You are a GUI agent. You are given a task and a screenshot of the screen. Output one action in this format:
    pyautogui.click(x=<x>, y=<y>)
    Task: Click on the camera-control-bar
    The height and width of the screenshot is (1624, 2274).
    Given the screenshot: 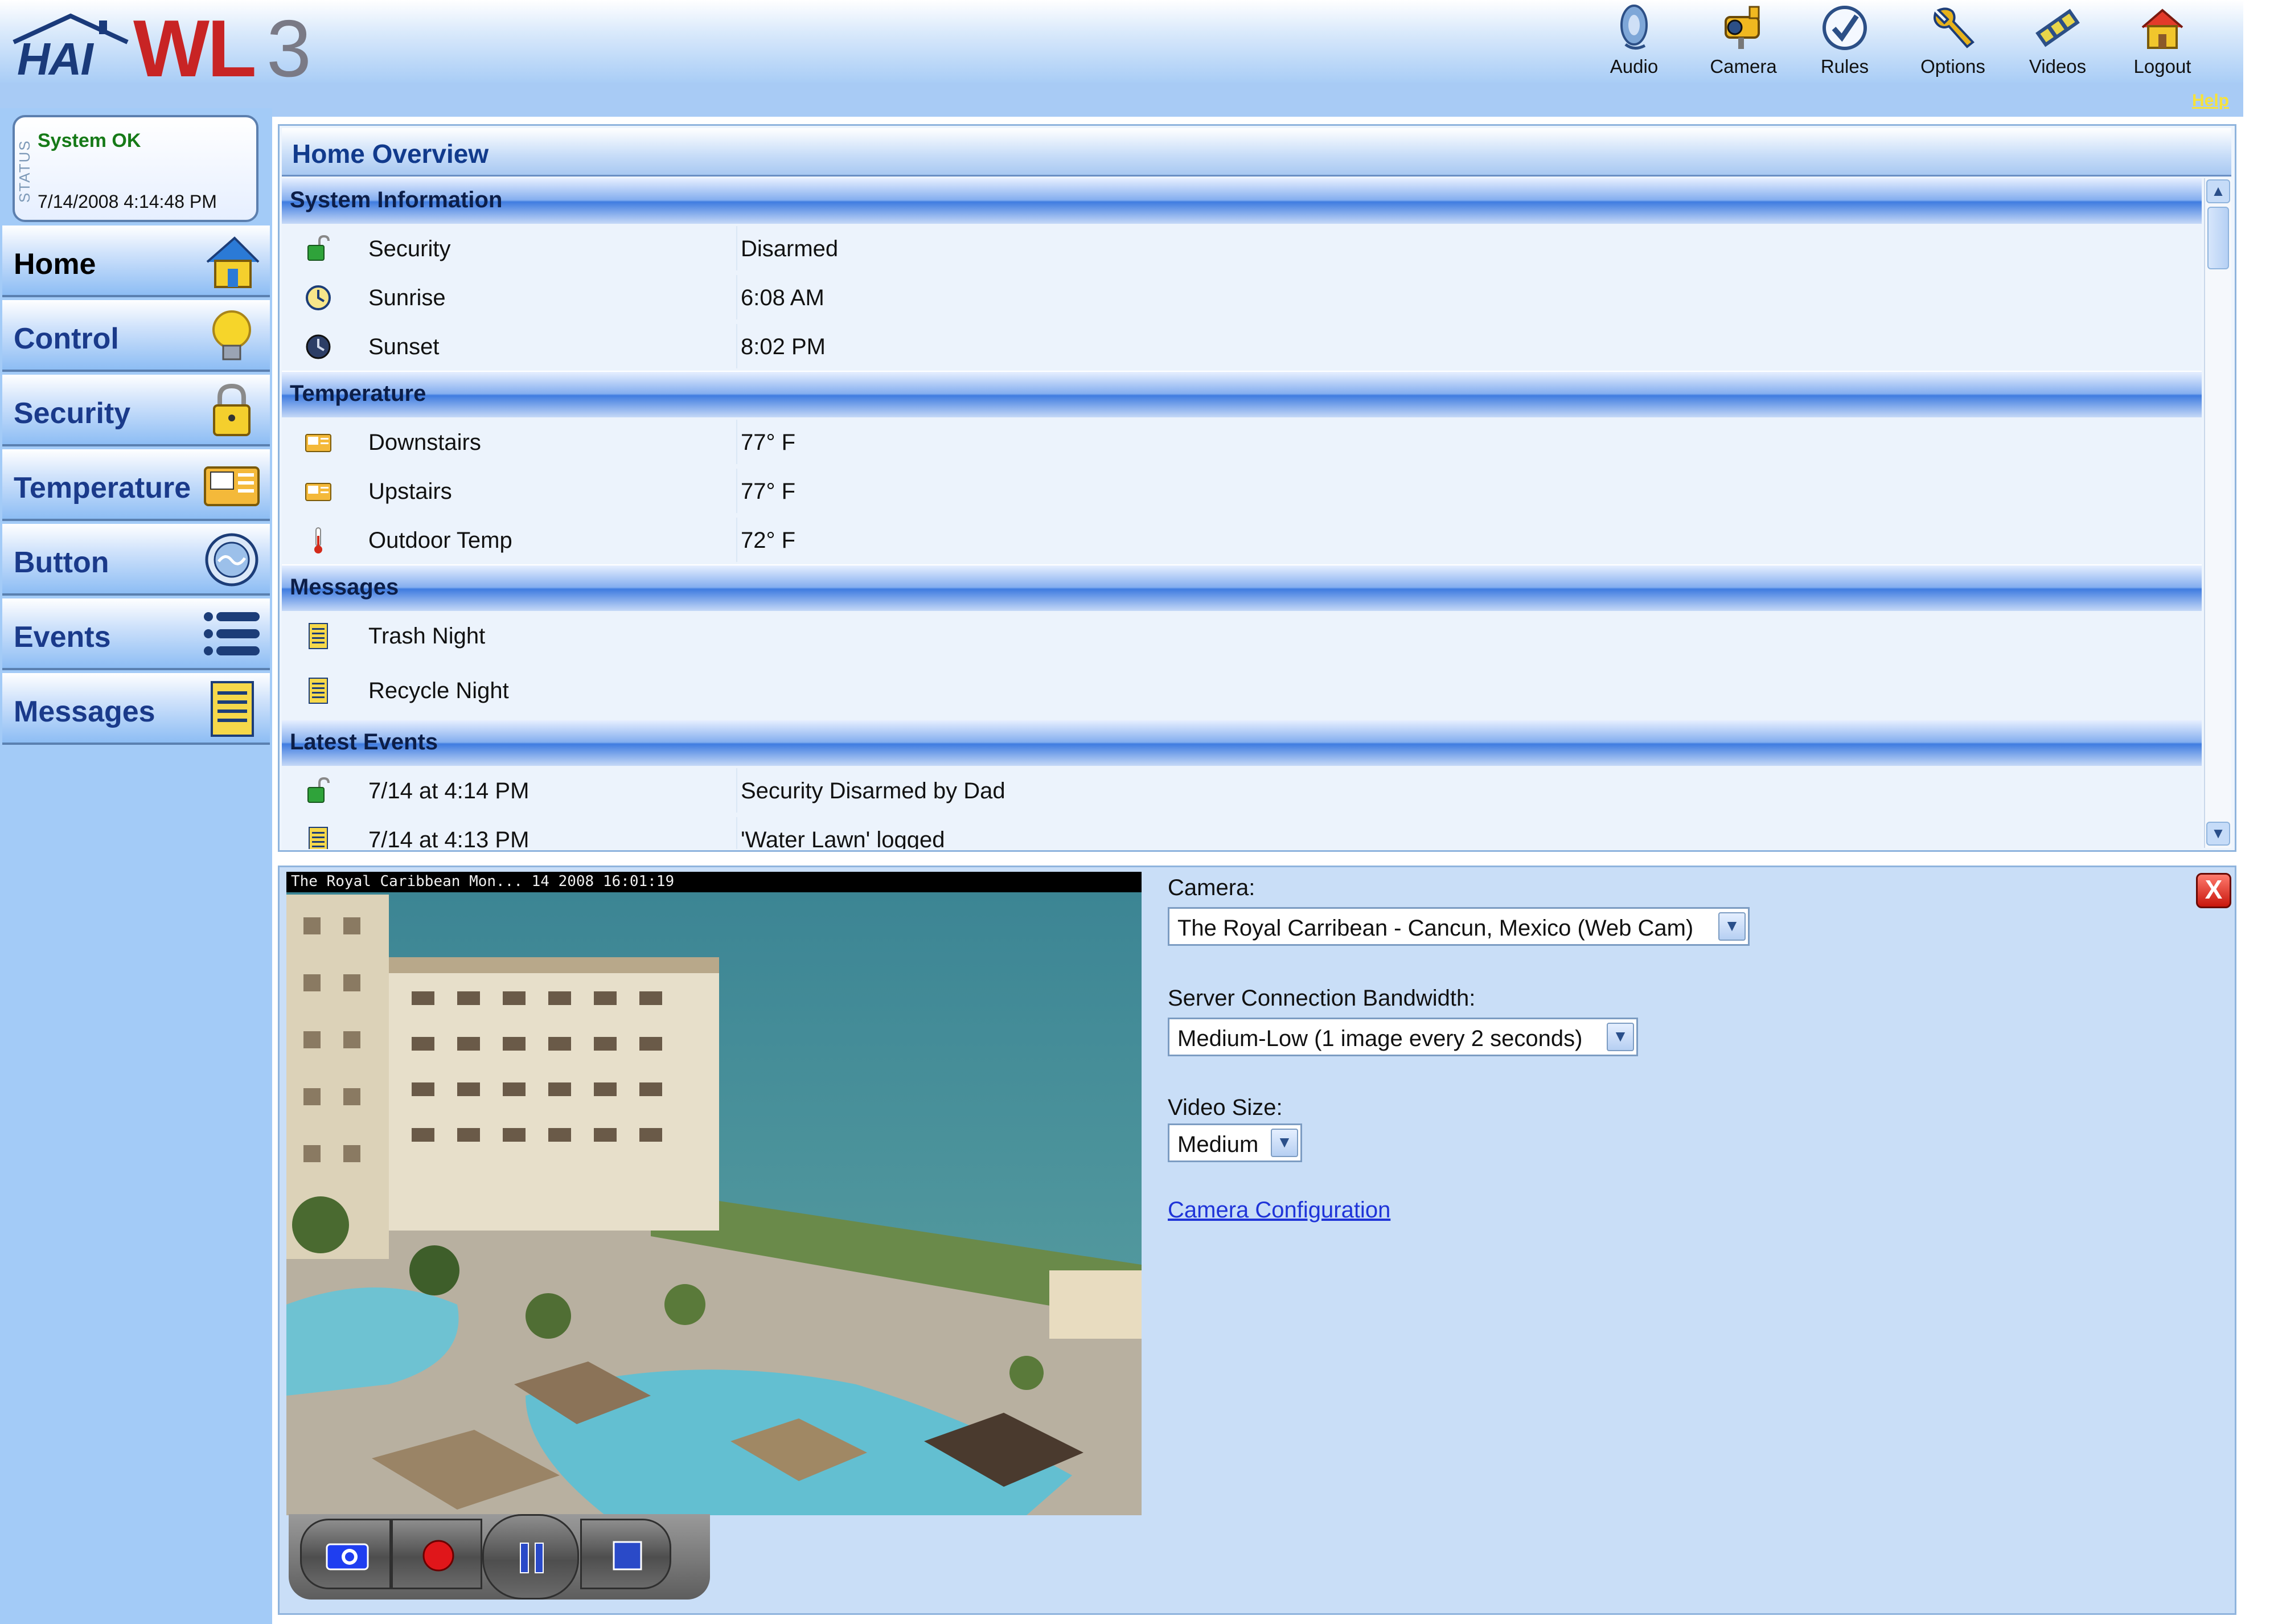 What is the action you would take?
    pyautogui.click(x=500, y=1562)
    